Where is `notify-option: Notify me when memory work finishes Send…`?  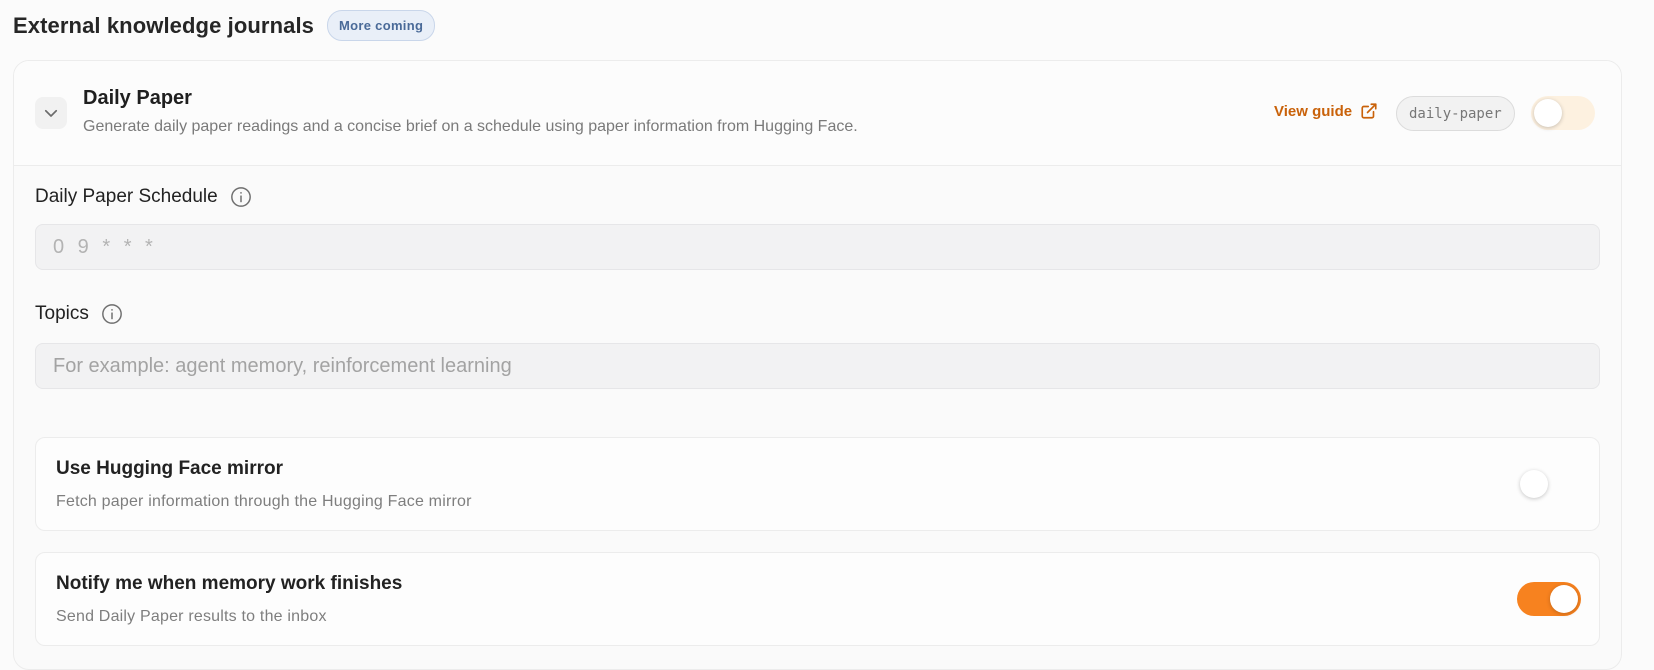
notify-option: Notify me when memory work finishes Send… is located at coordinates (817, 599).